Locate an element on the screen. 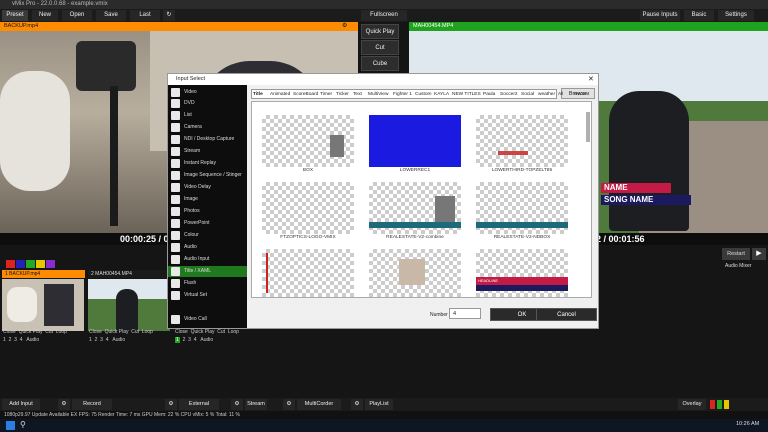  title-item: FTZOPTICS-LOGO-VMIX is located at coordinates (308, 213).